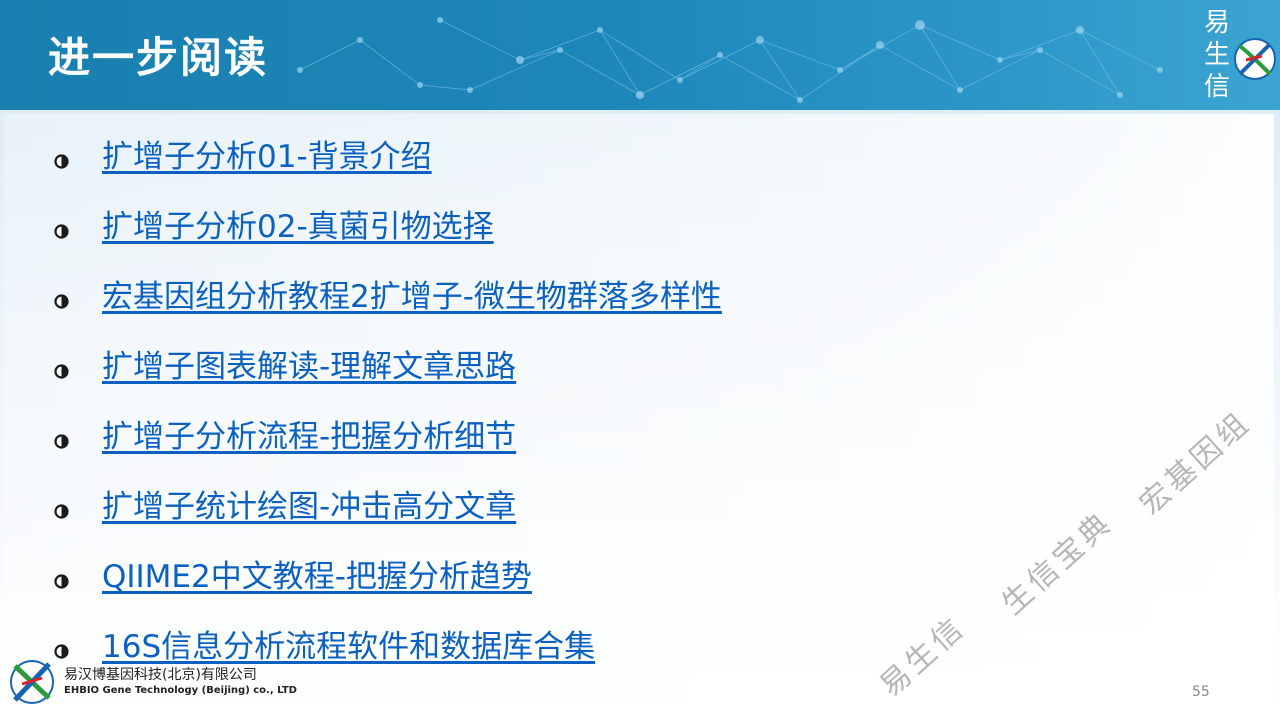  I want to click on brand-char-2: 生, so click(1217, 55).